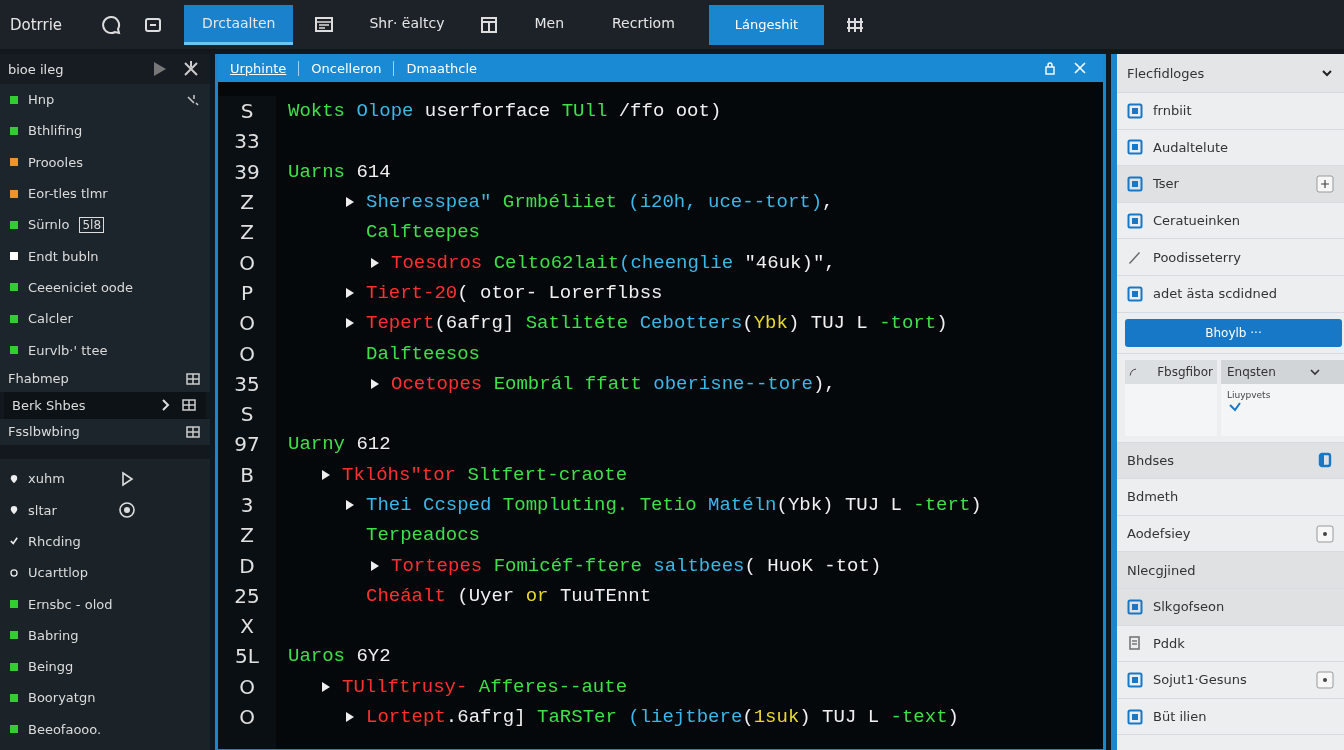 This screenshot has width=1344, height=750. I want to click on list-row: Sojut1·Gesuns, so click(1230, 680).